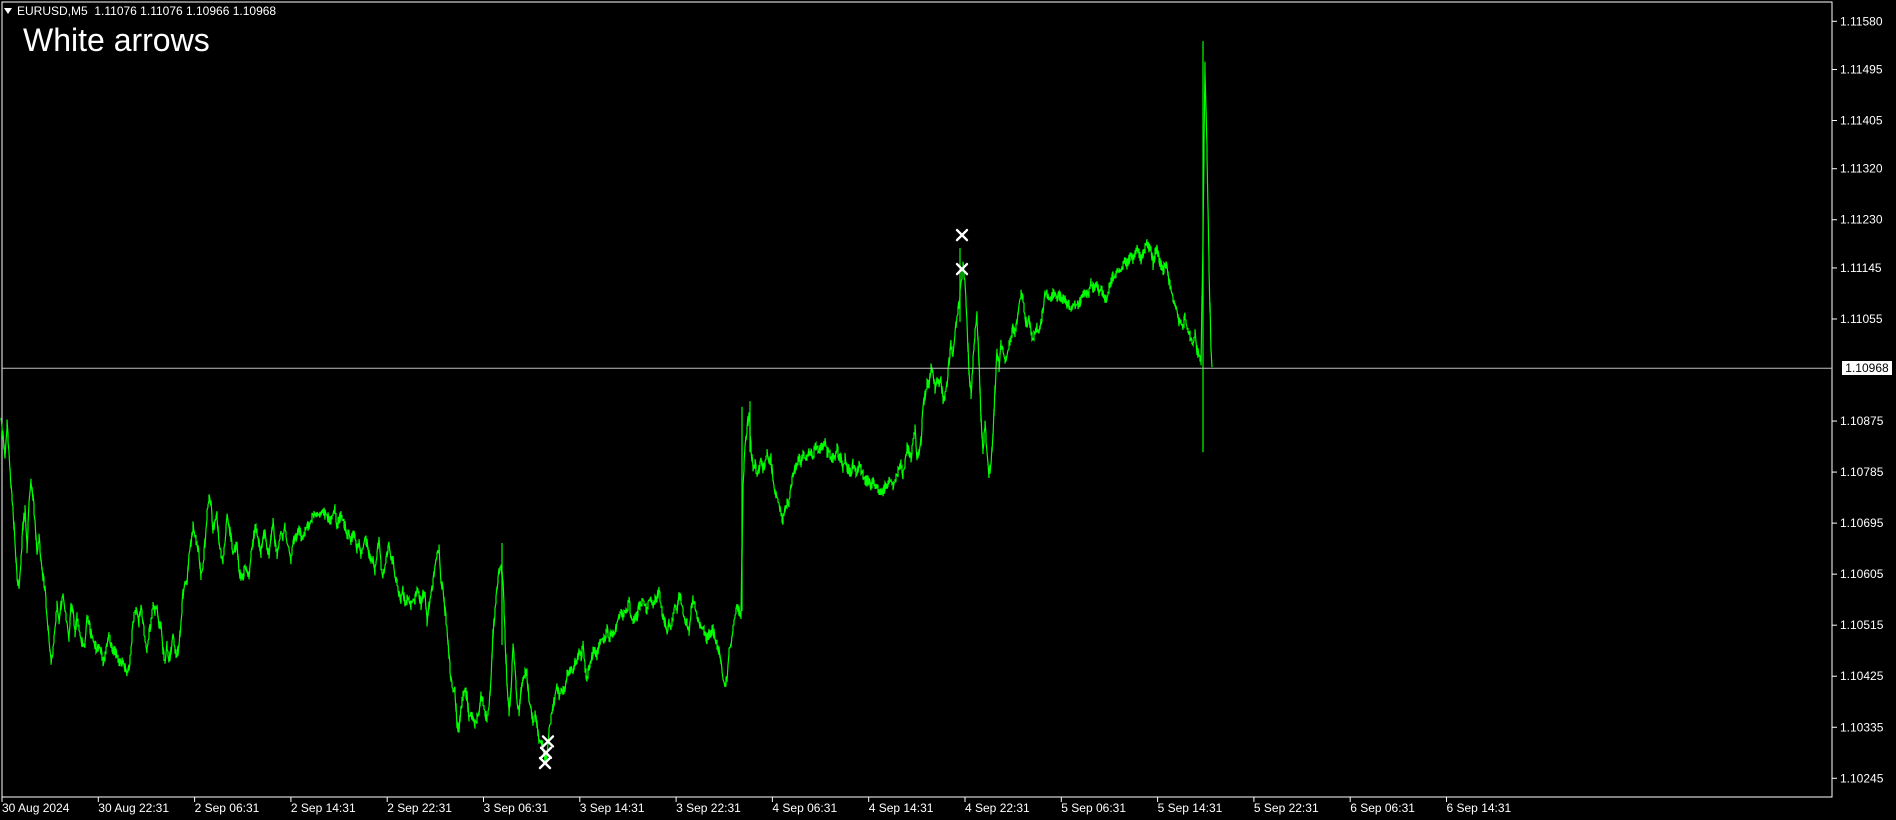 This screenshot has height=820, width=1896. Describe the element at coordinates (1093, 808) in the screenshot. I see `time-tick-label: 5 Sep 06:31` at that location.